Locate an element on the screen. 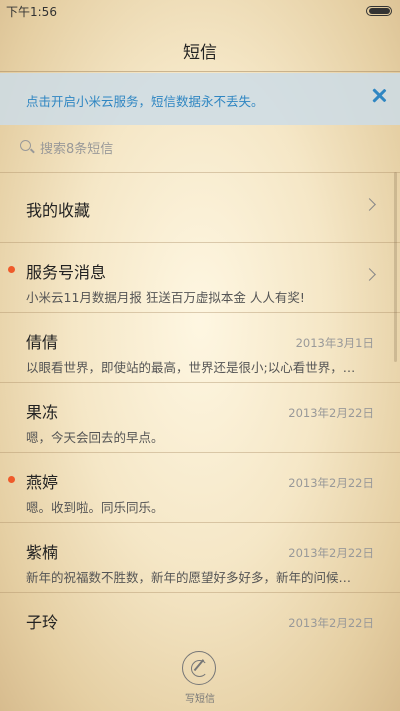  list-item-preview: 嗯，今天会回去的早点。 is located at coordinates (95, 437).